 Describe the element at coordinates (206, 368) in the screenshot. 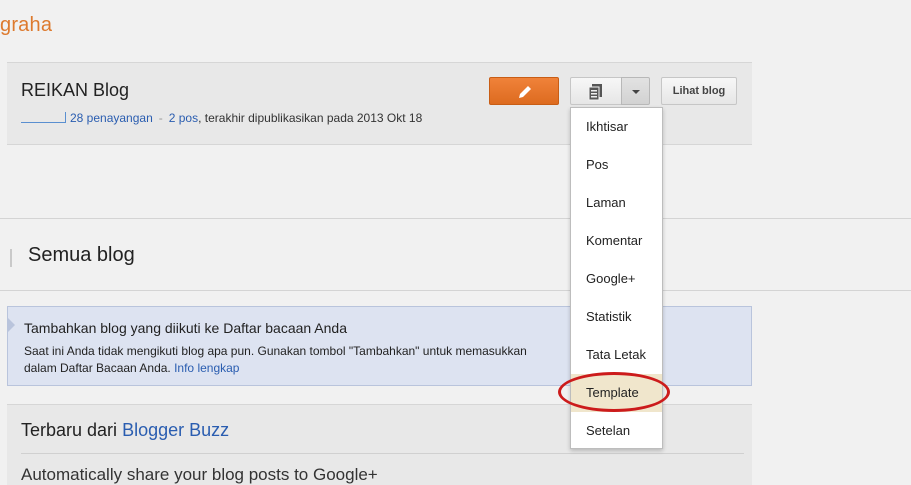

I see `info-link: Info lengkap` at that location.